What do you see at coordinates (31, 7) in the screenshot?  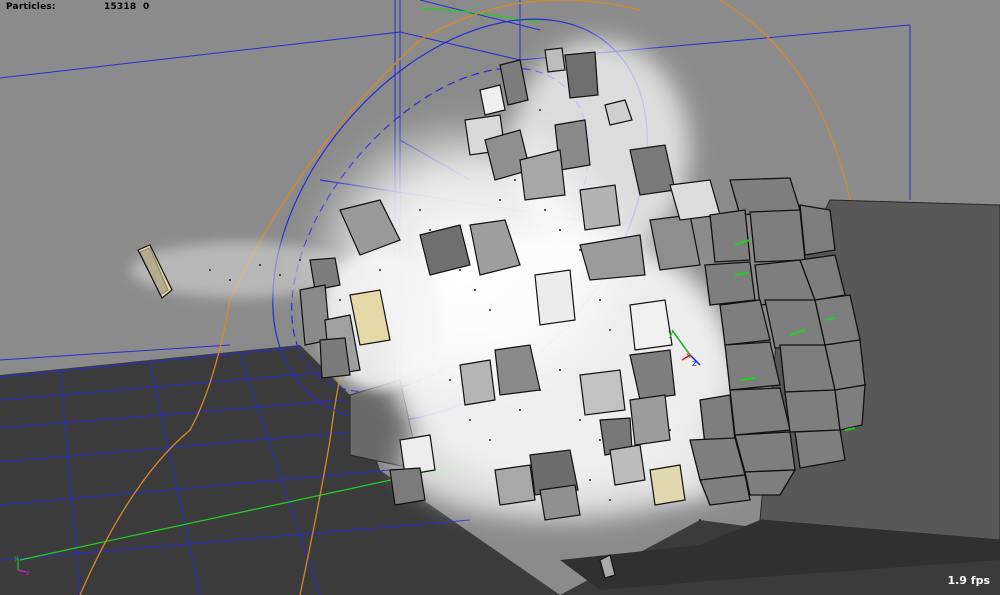 I see `particles-label: Particles:` at bounding box center [31, 7].